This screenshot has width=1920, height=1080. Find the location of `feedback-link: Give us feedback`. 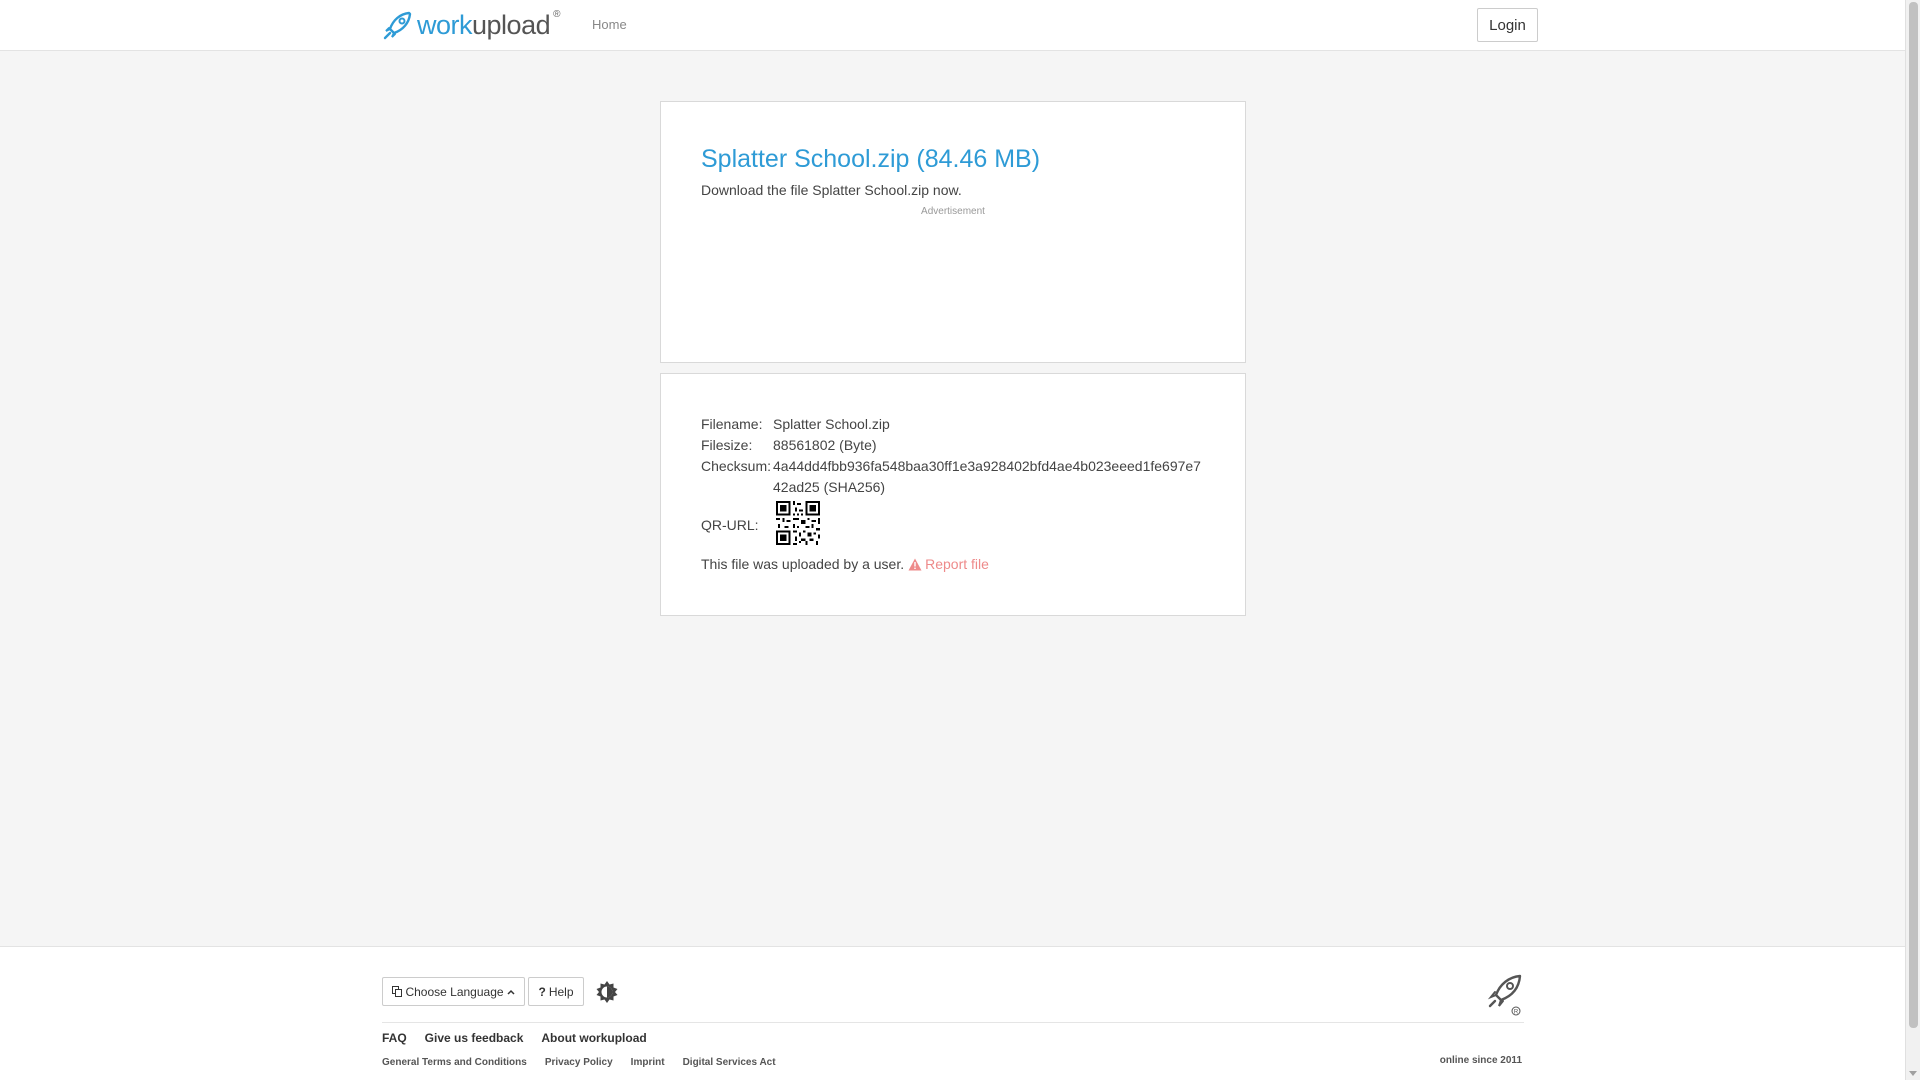

feedback-link: Give us feedback is located at coordinates (474, 1038).